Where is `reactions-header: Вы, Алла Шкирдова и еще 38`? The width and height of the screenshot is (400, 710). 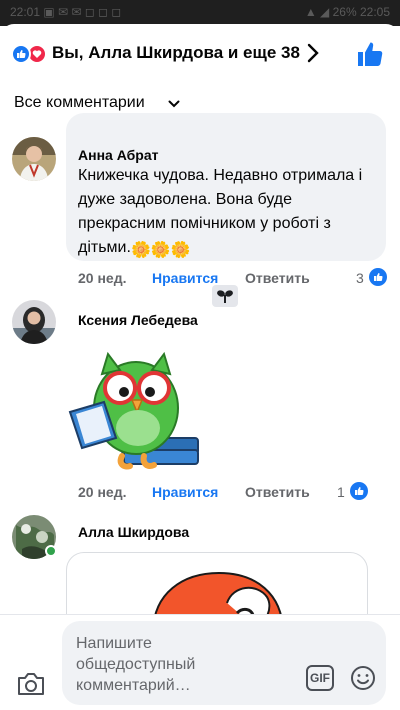
reactions-header: Вы, Алла Шкирдова и еще 38 is located at coordinates (200, 52).